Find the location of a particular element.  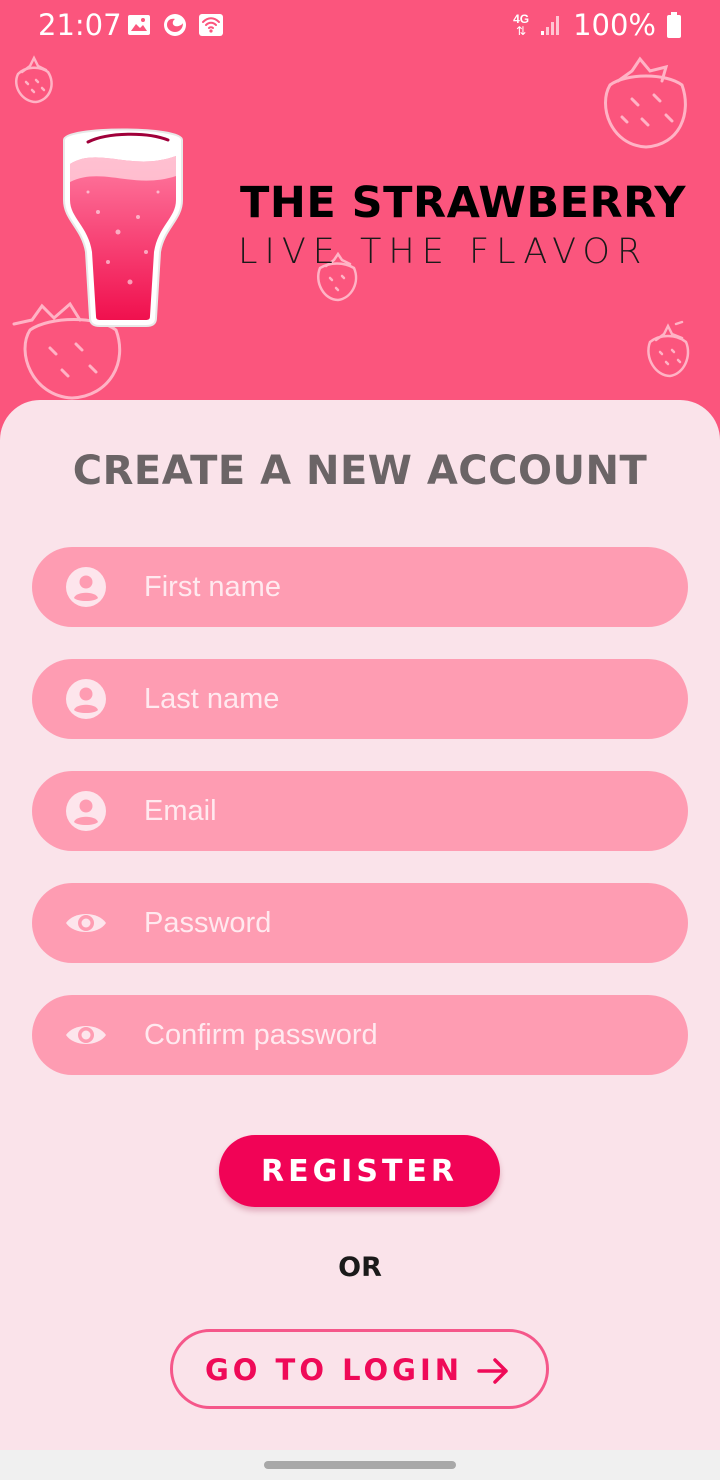

navigation-bar is located at coordinates (360, 1465).